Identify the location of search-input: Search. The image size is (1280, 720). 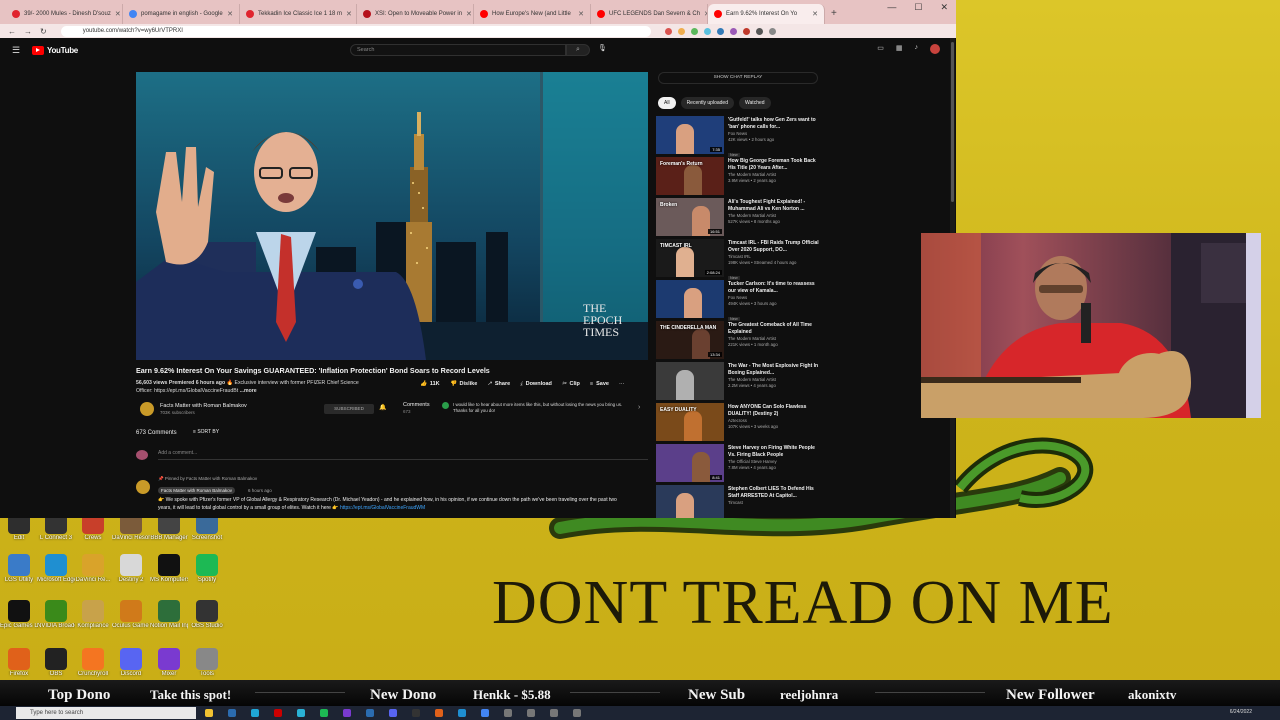
(458, 50).